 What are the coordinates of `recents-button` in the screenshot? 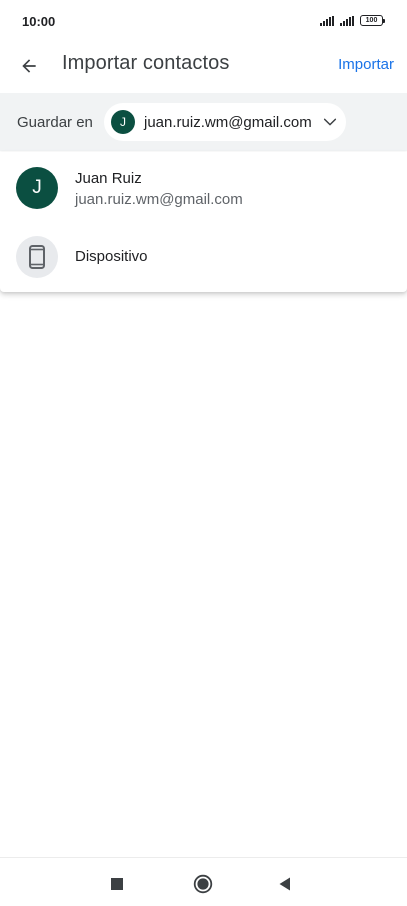 It's located at (117, 884).